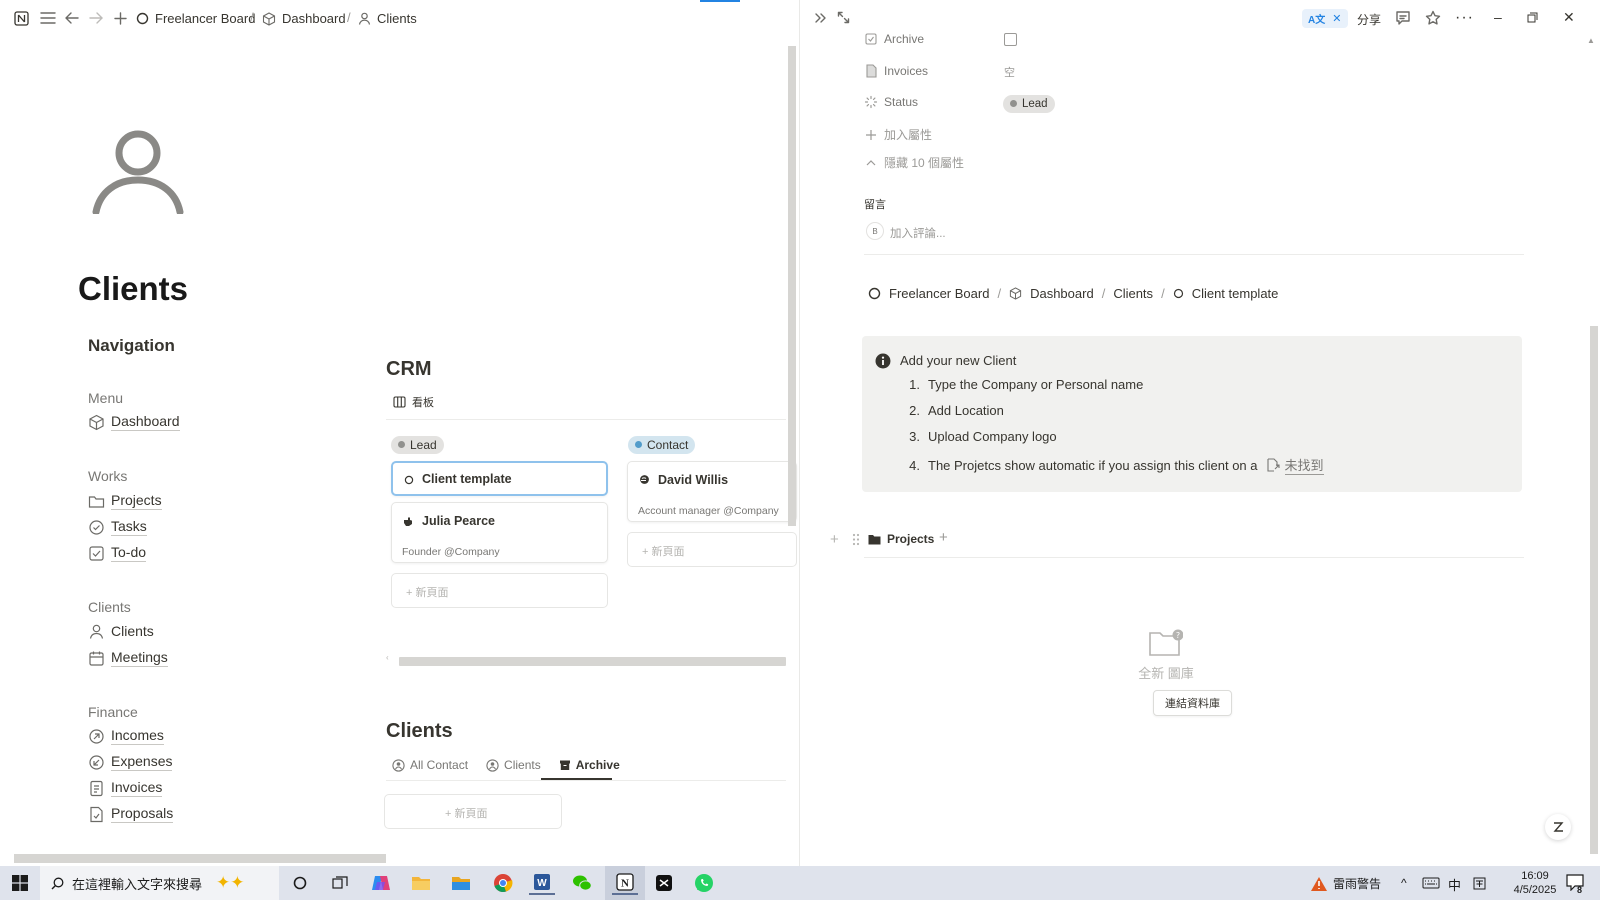 The image size is (1600, 900). I want to click on page-horizontal-scrollbar, so click(200, 858).